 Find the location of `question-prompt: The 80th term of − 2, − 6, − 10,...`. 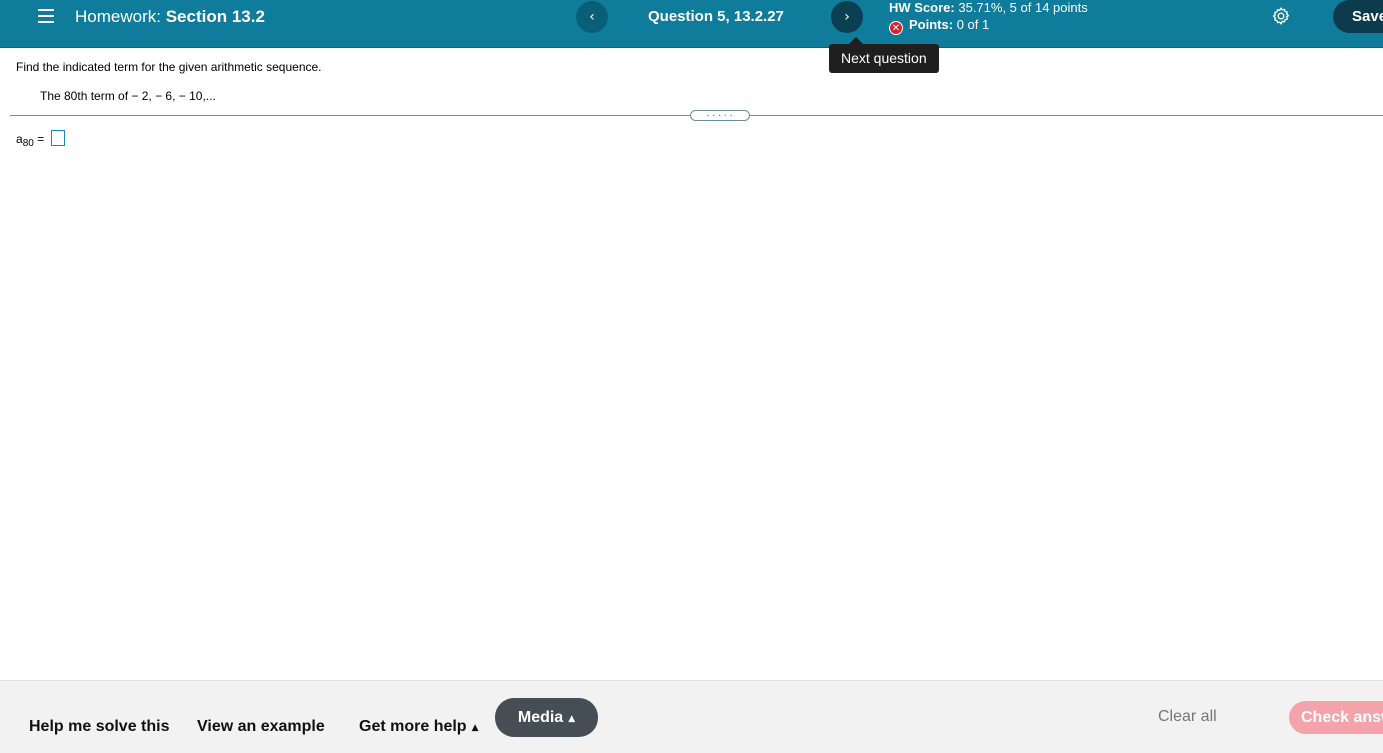

question-prompt: The 80th term of − 2, − 6, − 10,... is located at coordinates (128, 96).